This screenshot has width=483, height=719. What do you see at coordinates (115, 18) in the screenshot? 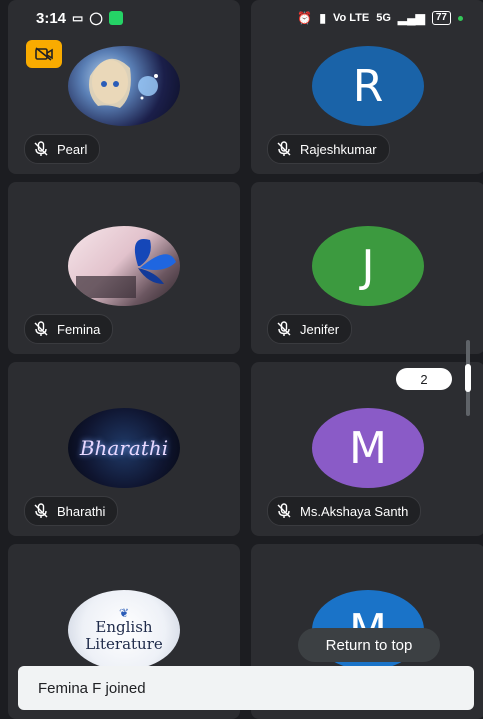
I see `call-icon` at bounding box center [115, 18].